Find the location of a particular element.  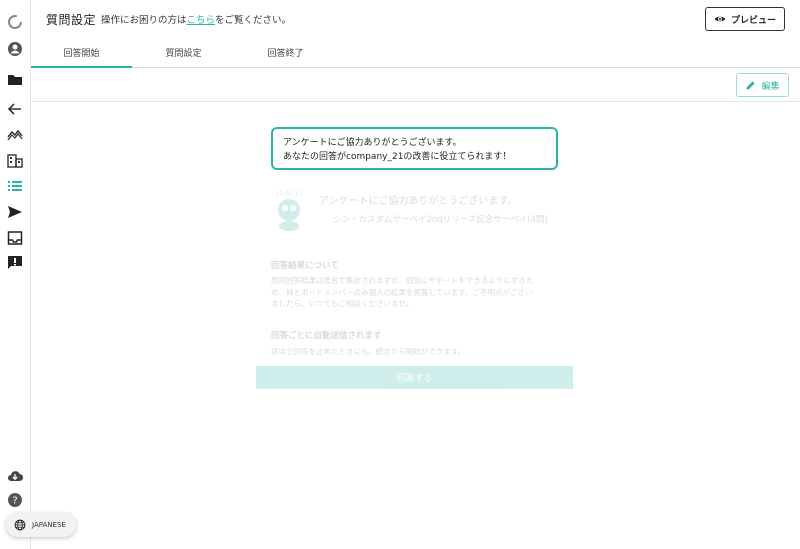

folder-icon is located at coordinates (15, 80).